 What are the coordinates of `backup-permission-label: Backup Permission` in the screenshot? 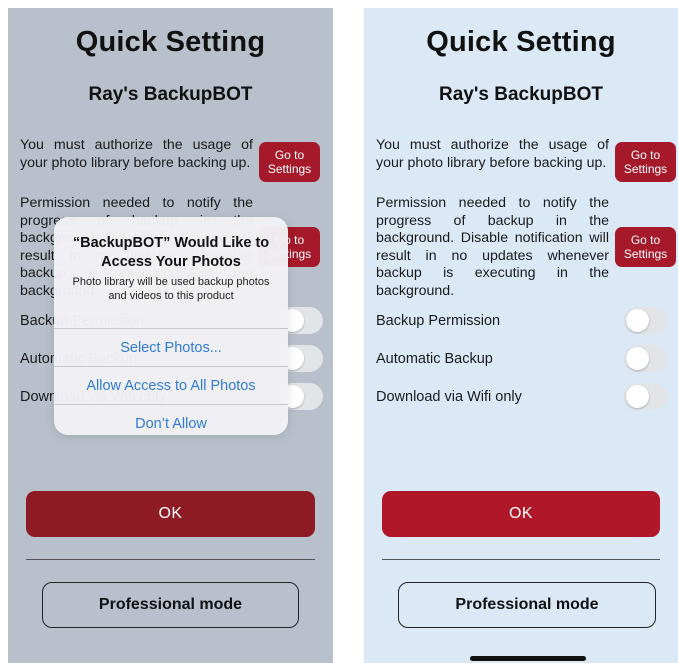 It's located at (438, 321).